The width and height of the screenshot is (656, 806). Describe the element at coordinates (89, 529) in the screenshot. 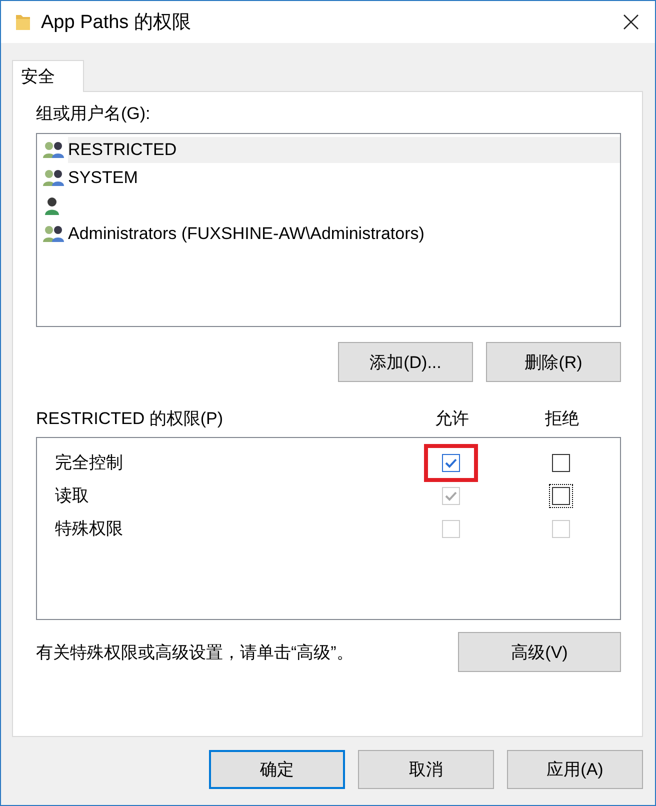

I see `permission-name: 特殊权限` at that location.